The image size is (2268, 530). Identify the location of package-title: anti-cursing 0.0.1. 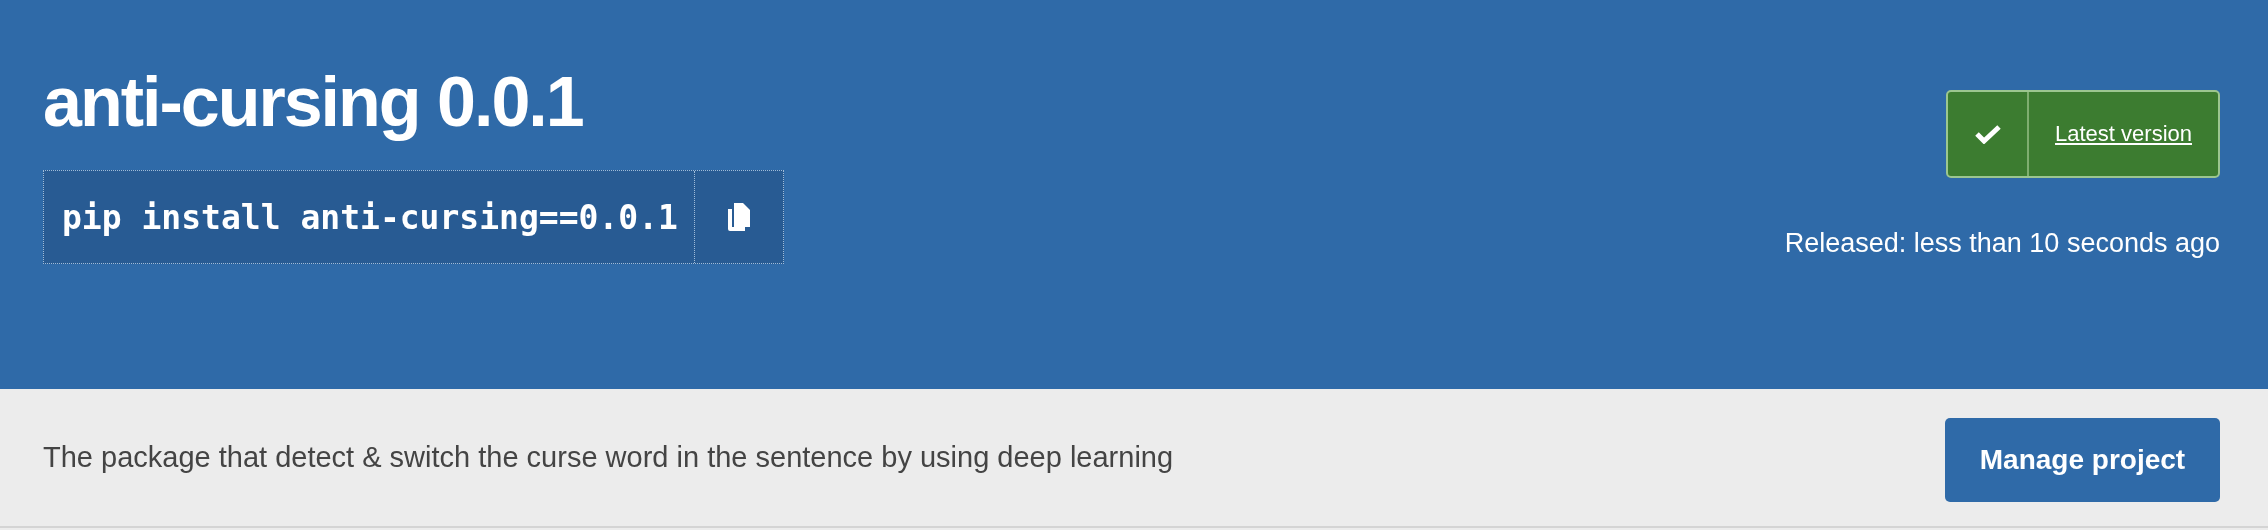
(313, 102).